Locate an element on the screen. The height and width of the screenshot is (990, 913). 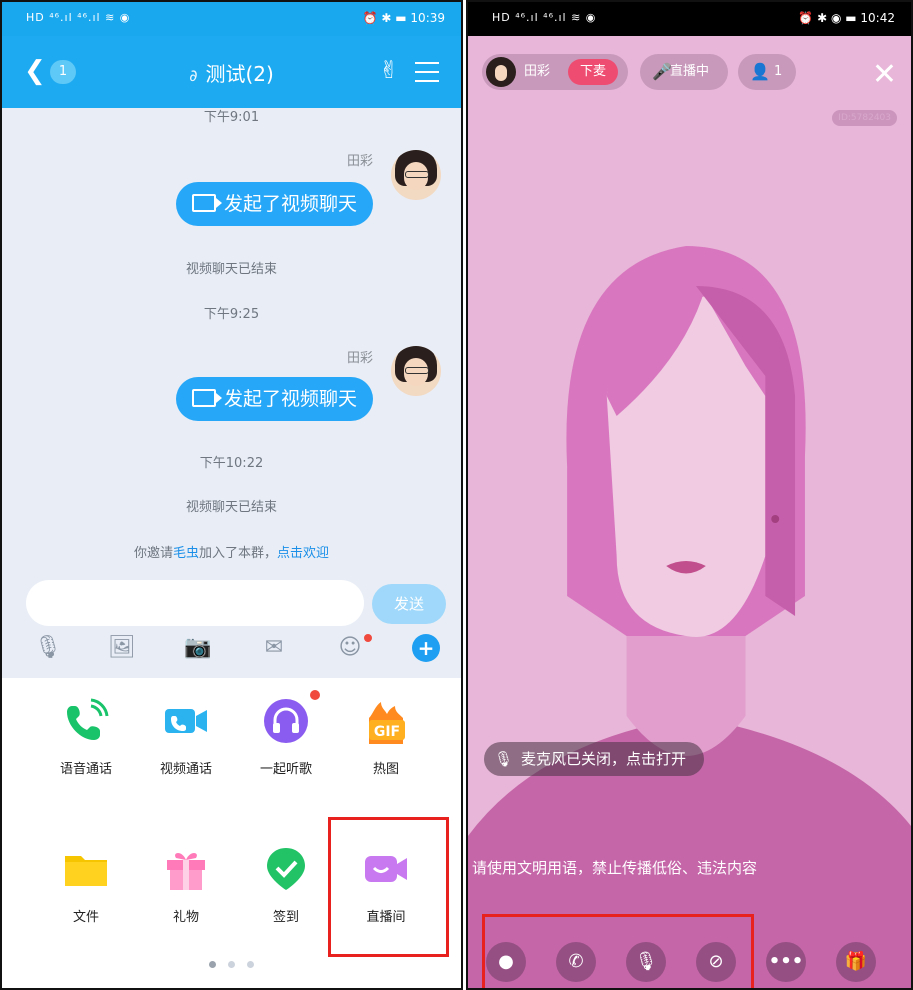
host-pill: 田彩 下麦 is located at coordinates (555, 72).